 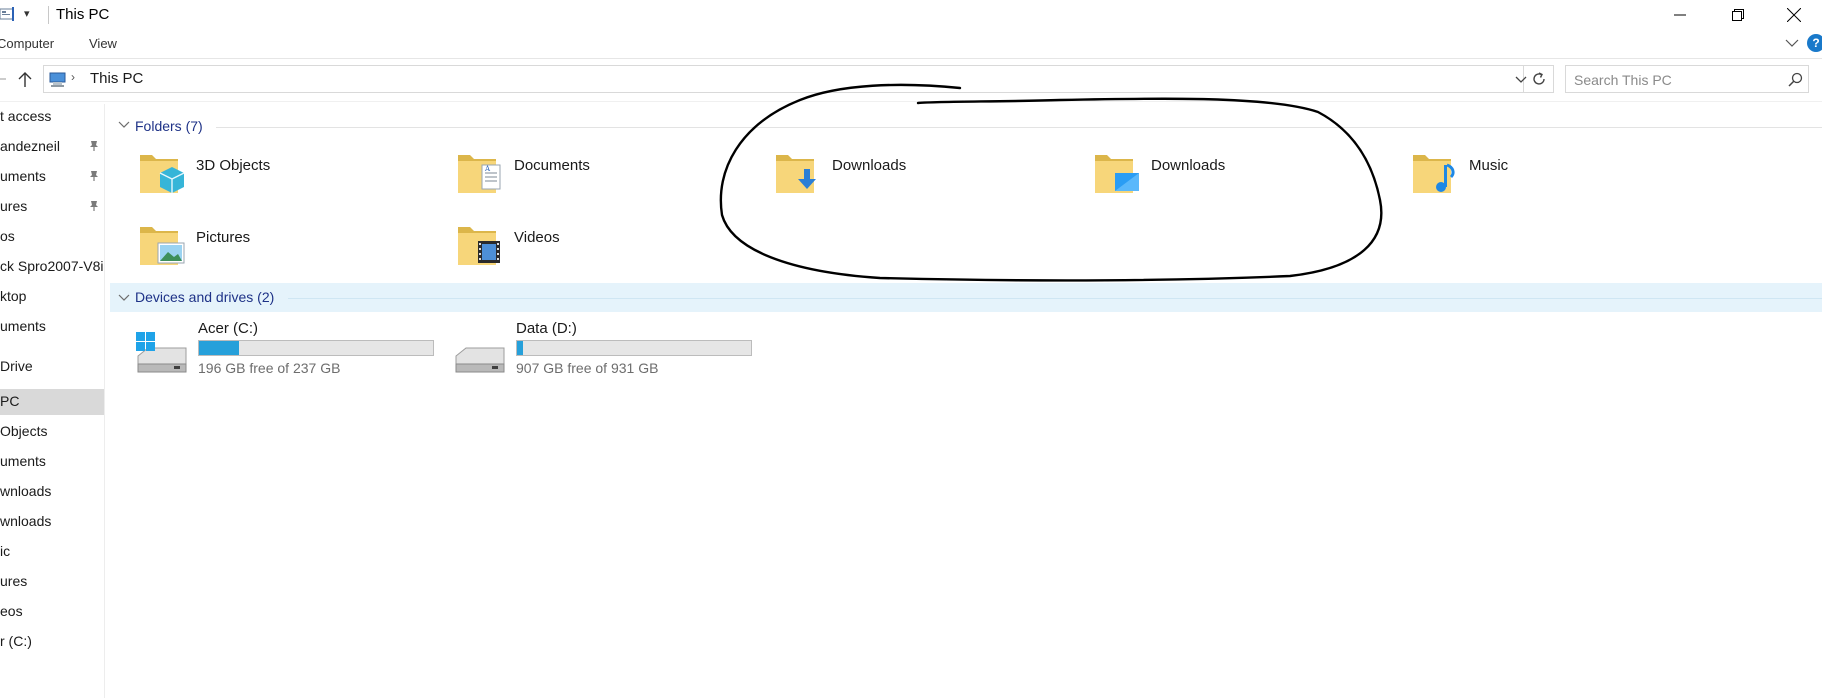 What do you see at coordinates (5, 551) in the screenshot?
I see `nav-item-label: ic` at bounding box center [5, 551].